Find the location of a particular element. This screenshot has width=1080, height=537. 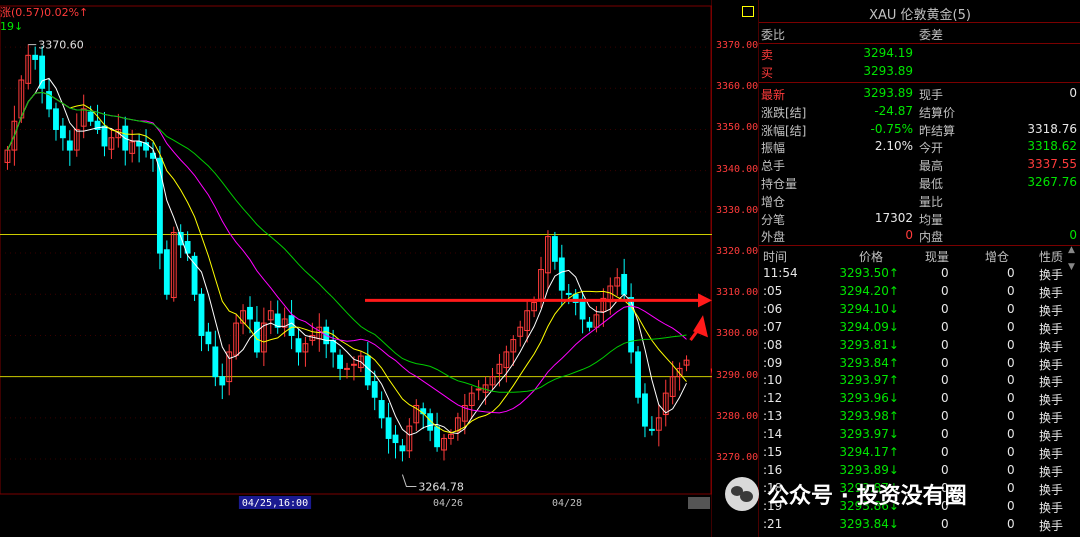

tick-time: :05 is located at coordinates (773, 290).